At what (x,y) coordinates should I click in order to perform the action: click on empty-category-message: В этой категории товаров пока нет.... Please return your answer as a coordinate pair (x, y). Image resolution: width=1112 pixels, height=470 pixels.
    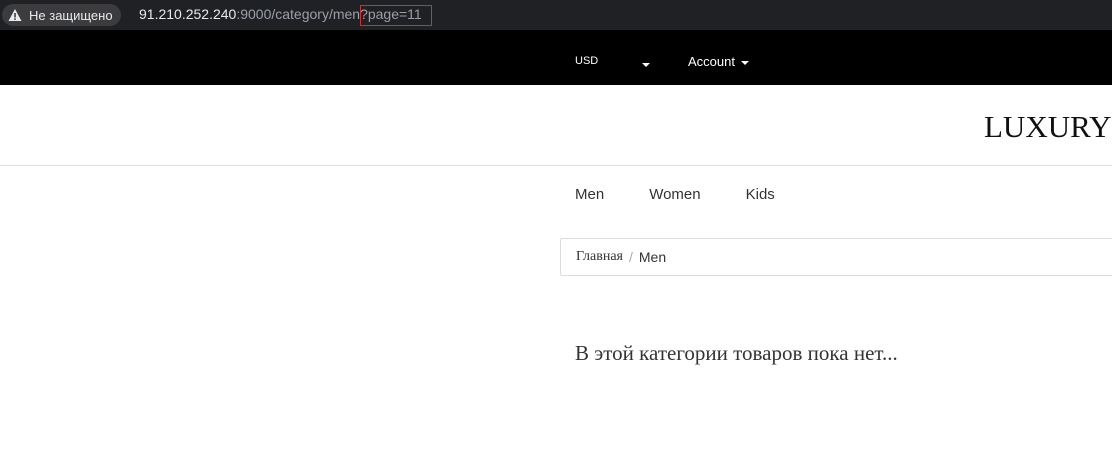
    Looking at the image, I should click on (736, 353).